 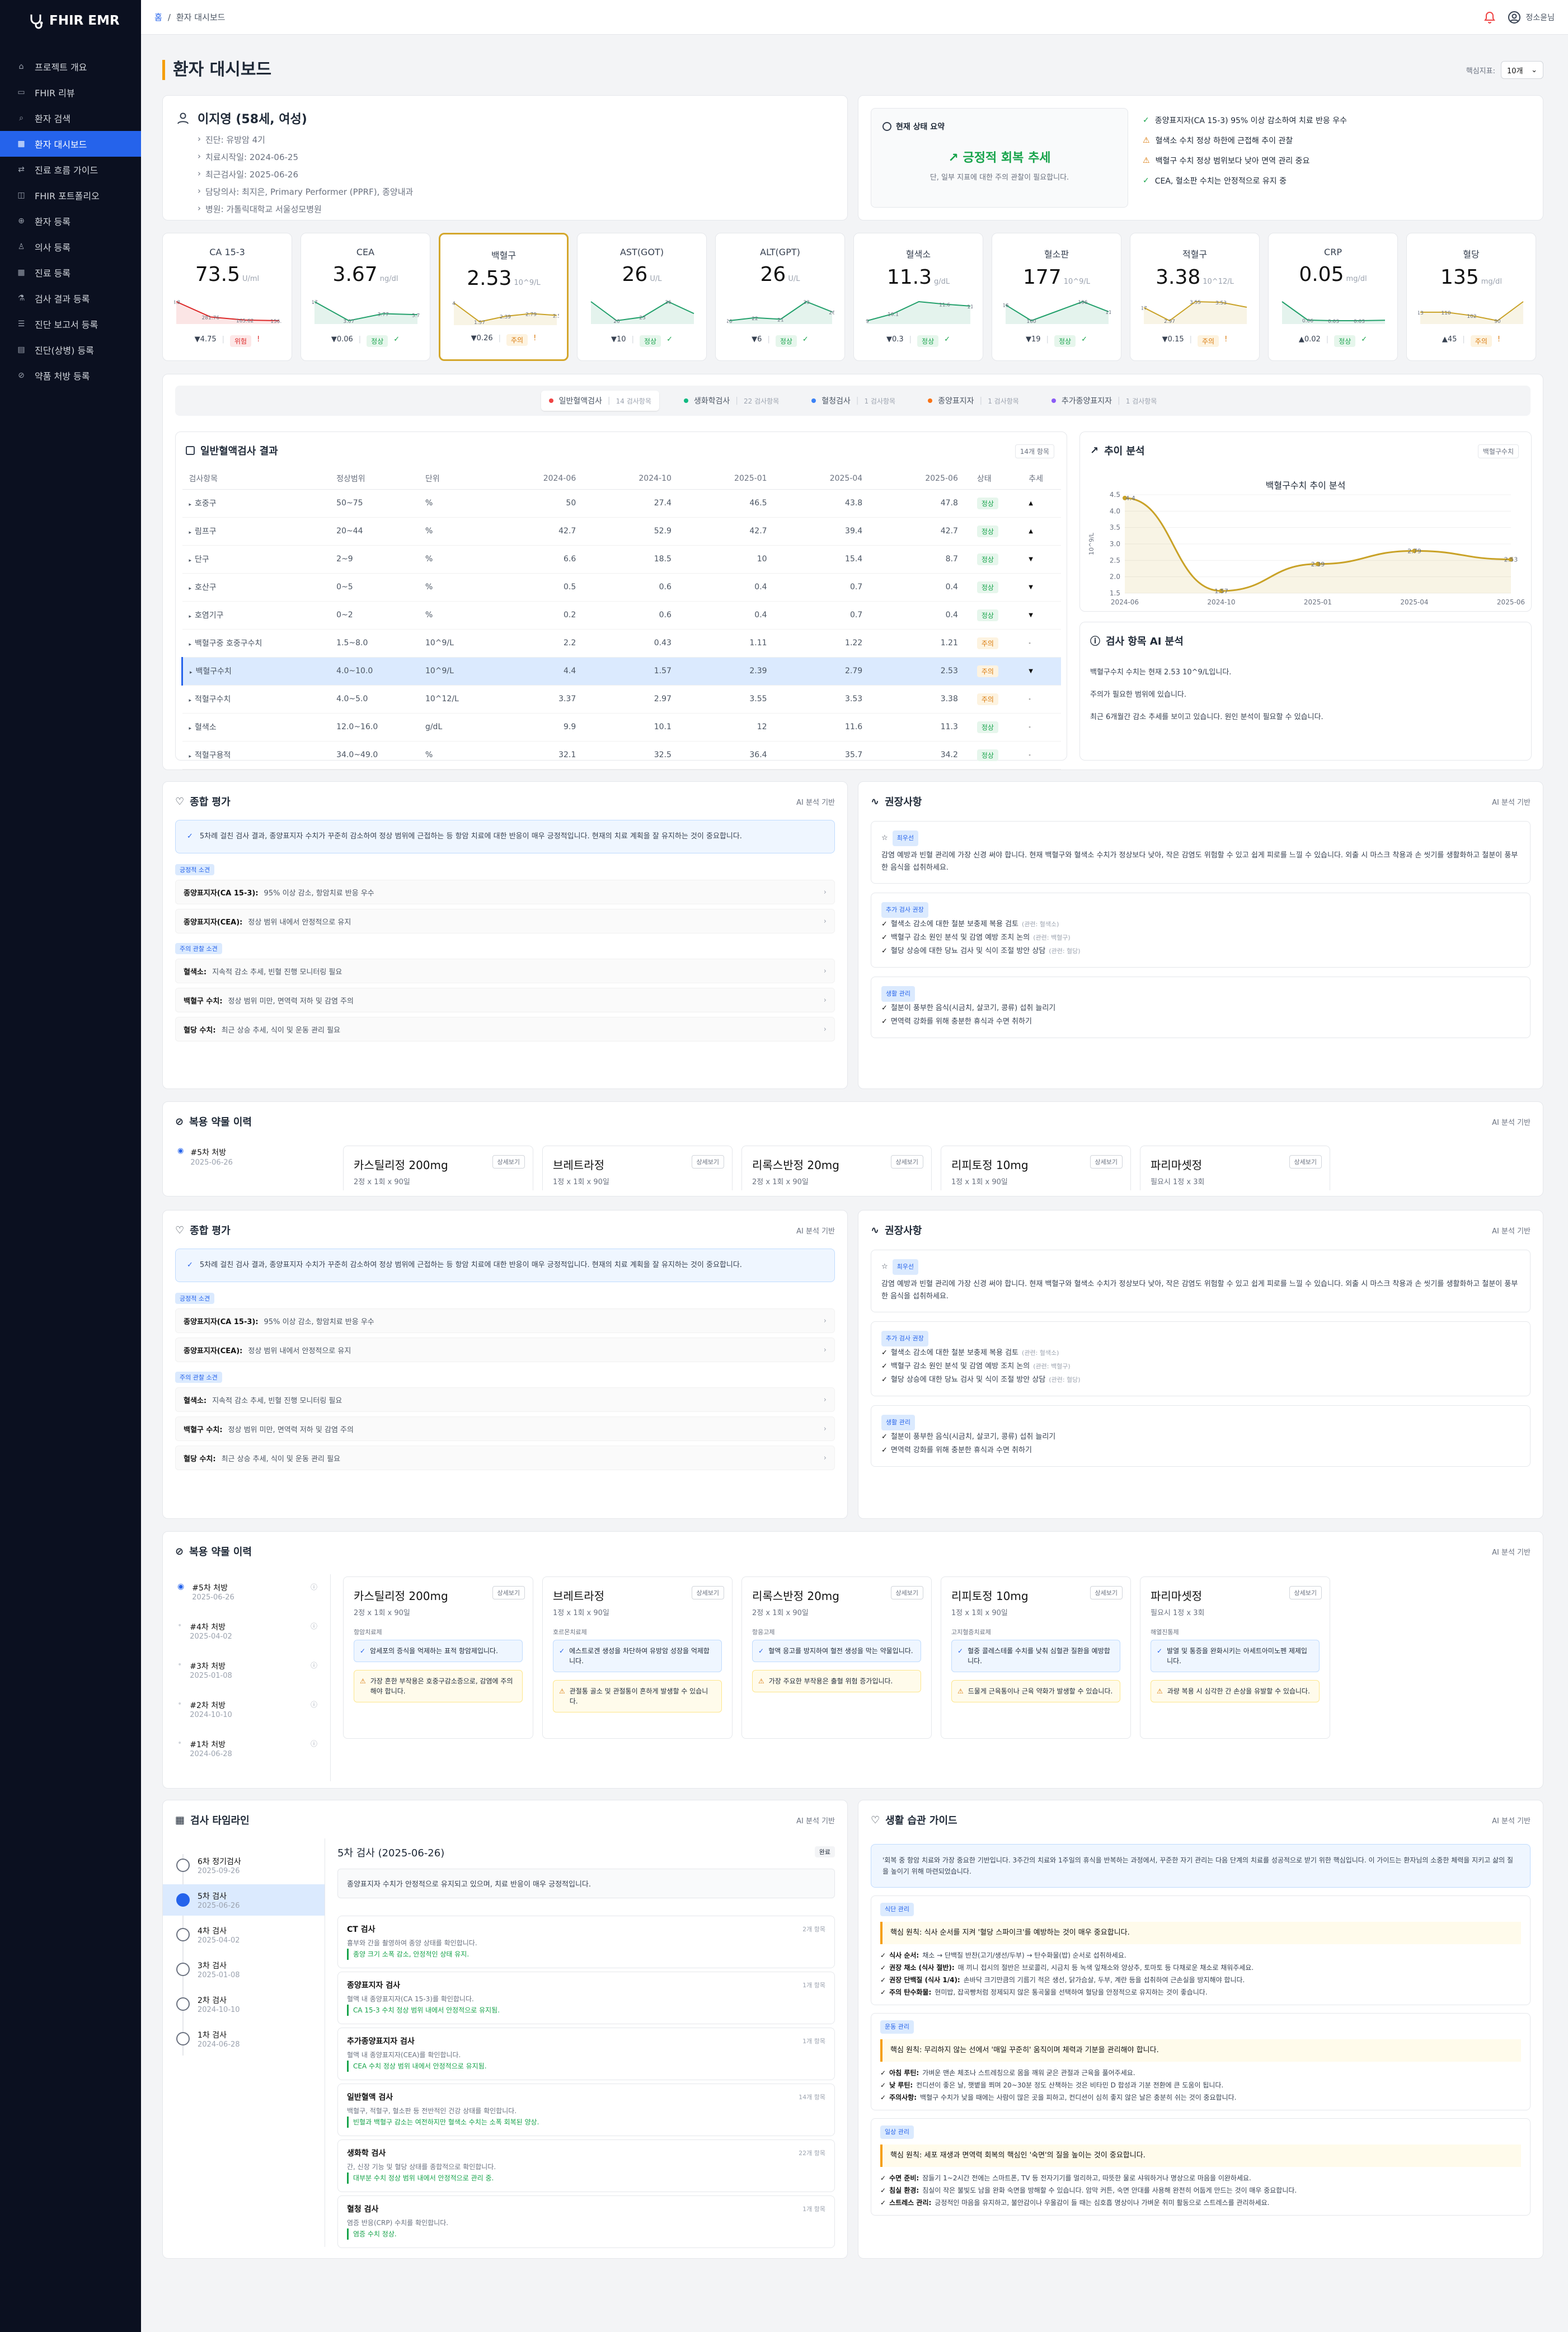 What do you see at coordinates (621, 727) in the screenshot?
I see `table-row: ▸ 혈색소 12.0~16.0 g/dL 9.9 10.1 12 11.6 11.3 정상 -` at bounding box center [621, 727].